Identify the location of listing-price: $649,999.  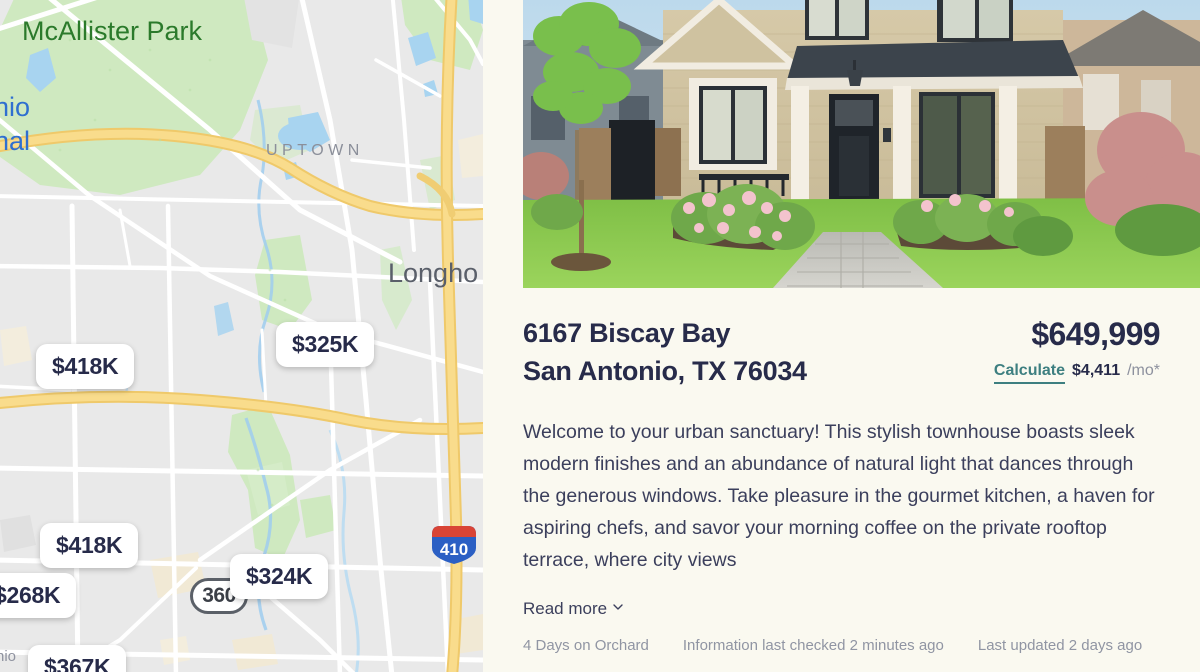
(1095, 334).